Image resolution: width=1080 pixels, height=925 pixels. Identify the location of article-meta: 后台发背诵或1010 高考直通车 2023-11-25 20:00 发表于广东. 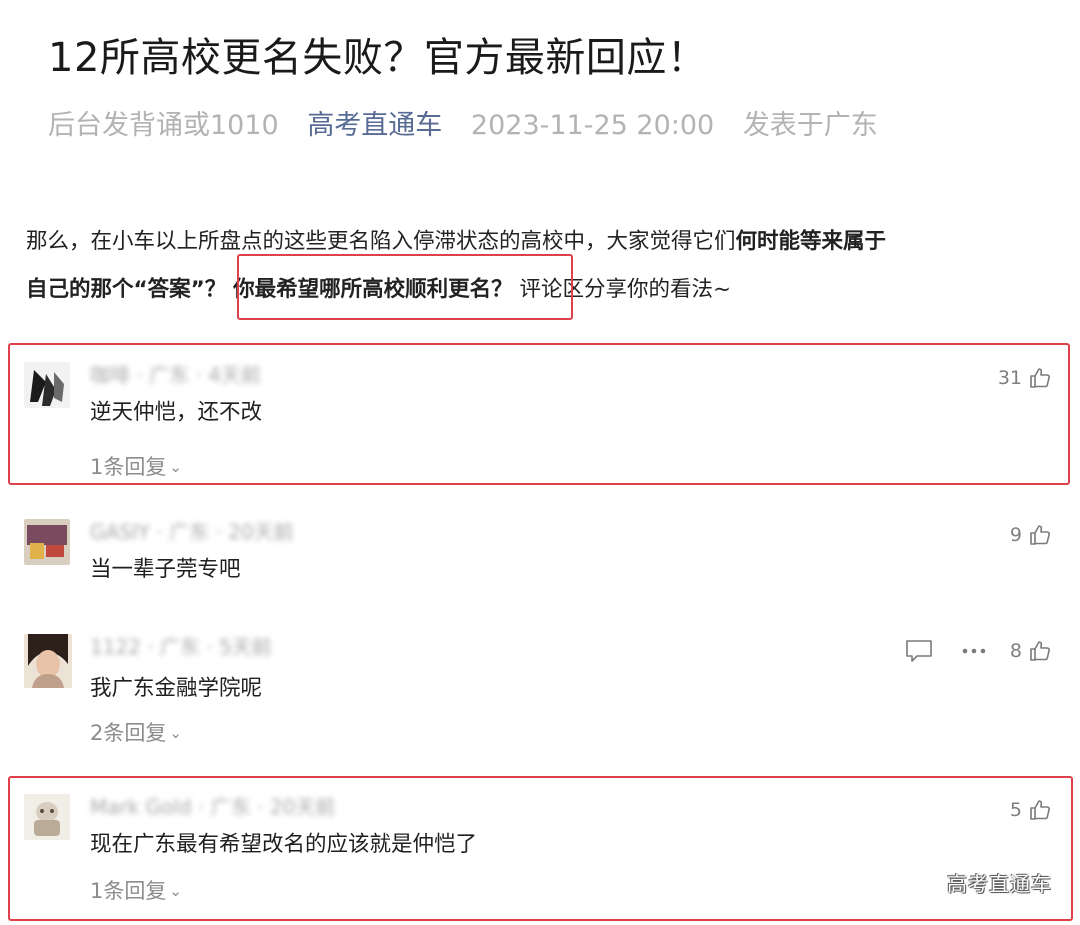
(473, 126).